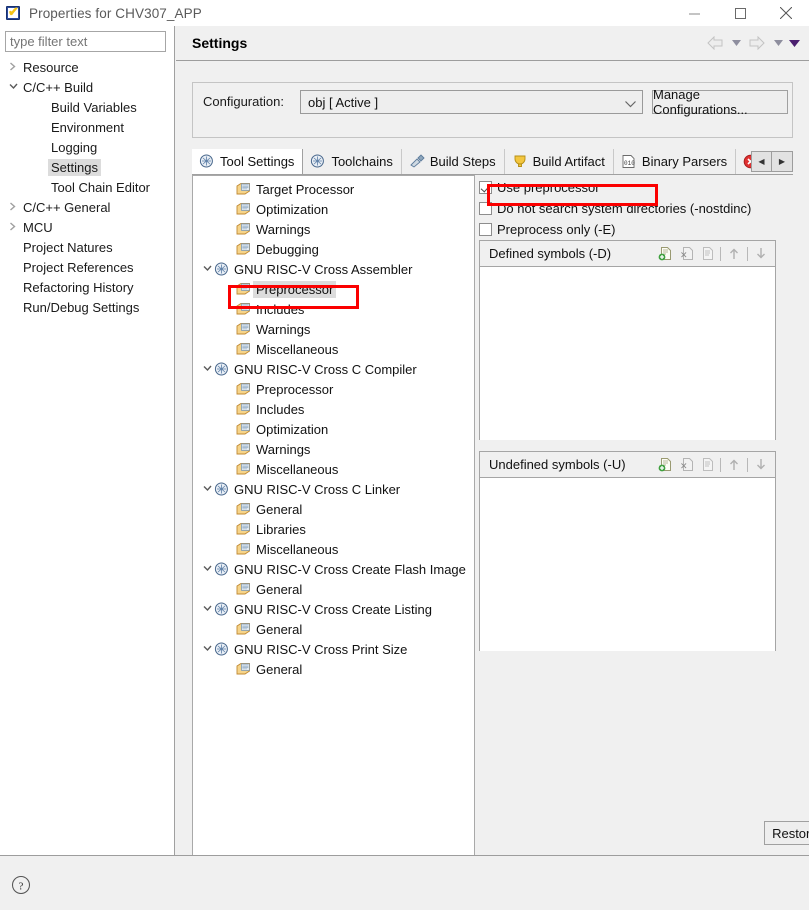 Image resolution: width=809 pixels, height=910 pixels. I want to click on view-menu-icon, so click(794, 43).